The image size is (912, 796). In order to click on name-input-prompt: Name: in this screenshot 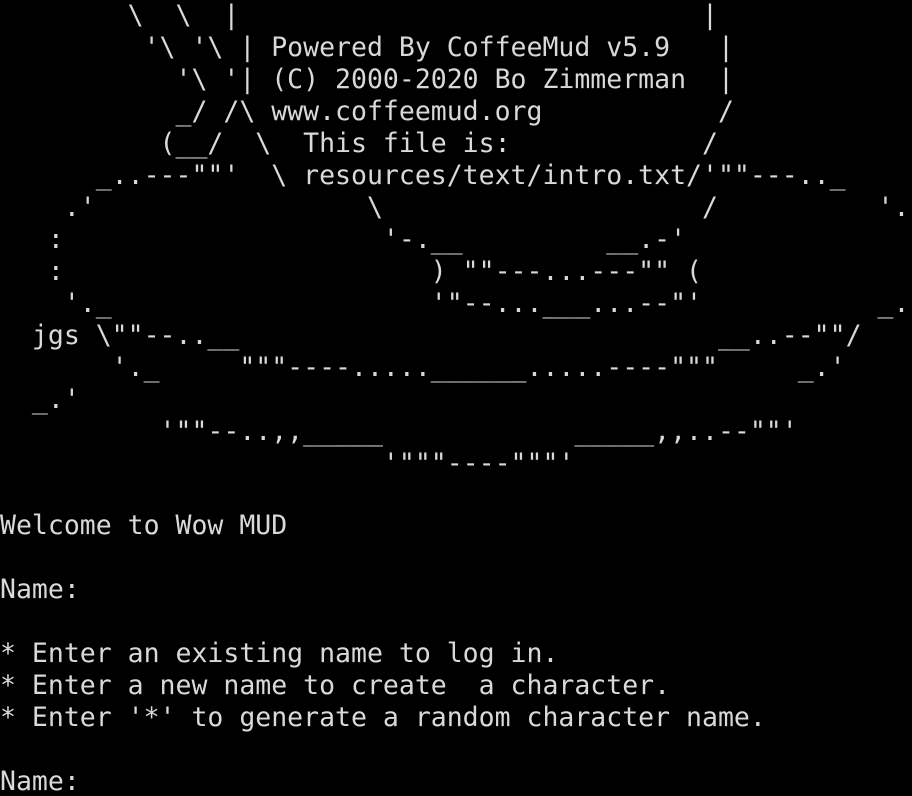, I will do `click(40, 781)`.